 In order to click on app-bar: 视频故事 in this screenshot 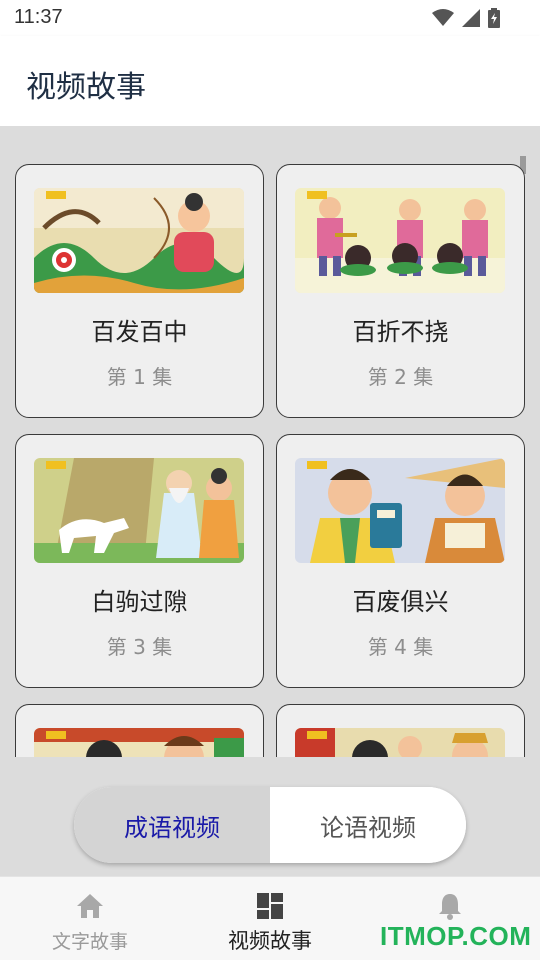, I will do `click(270, 81)`.